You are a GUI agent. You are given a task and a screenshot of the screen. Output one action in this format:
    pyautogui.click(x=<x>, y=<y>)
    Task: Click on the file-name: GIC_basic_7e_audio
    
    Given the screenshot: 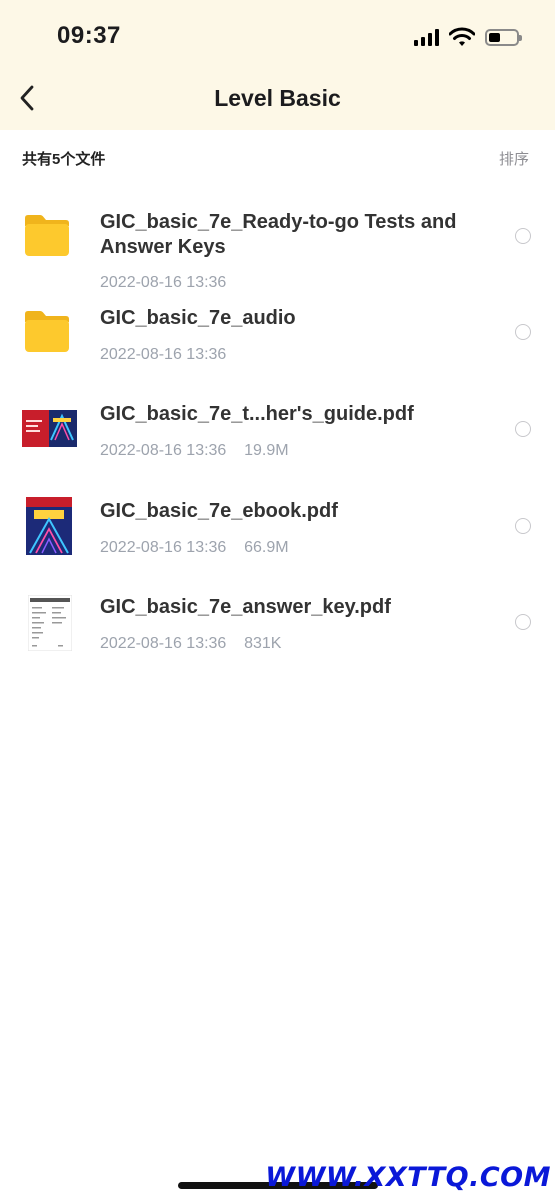 What is the action you would take?
    pyautogui.click(x=198, y=318)
    